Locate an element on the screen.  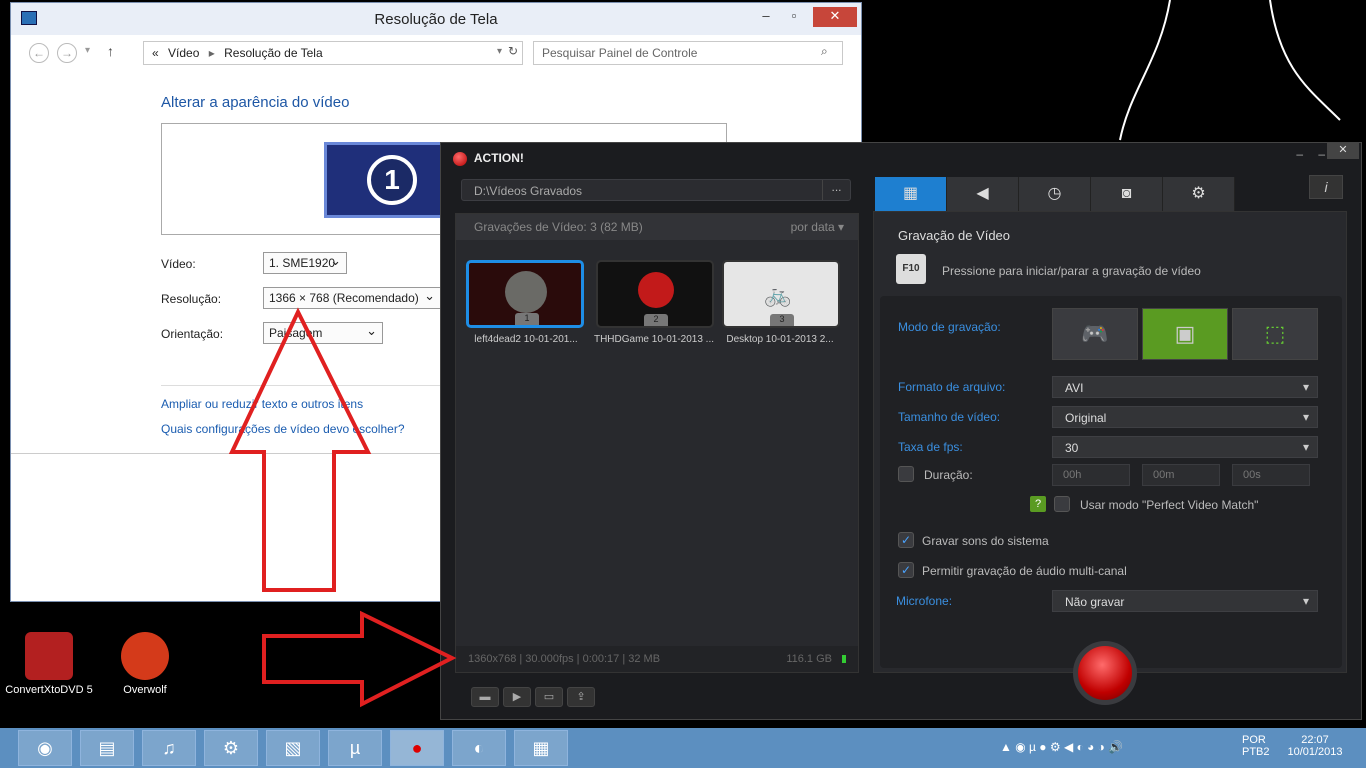
control-panel-icon: ▦ is located at coordinates (541, 748).